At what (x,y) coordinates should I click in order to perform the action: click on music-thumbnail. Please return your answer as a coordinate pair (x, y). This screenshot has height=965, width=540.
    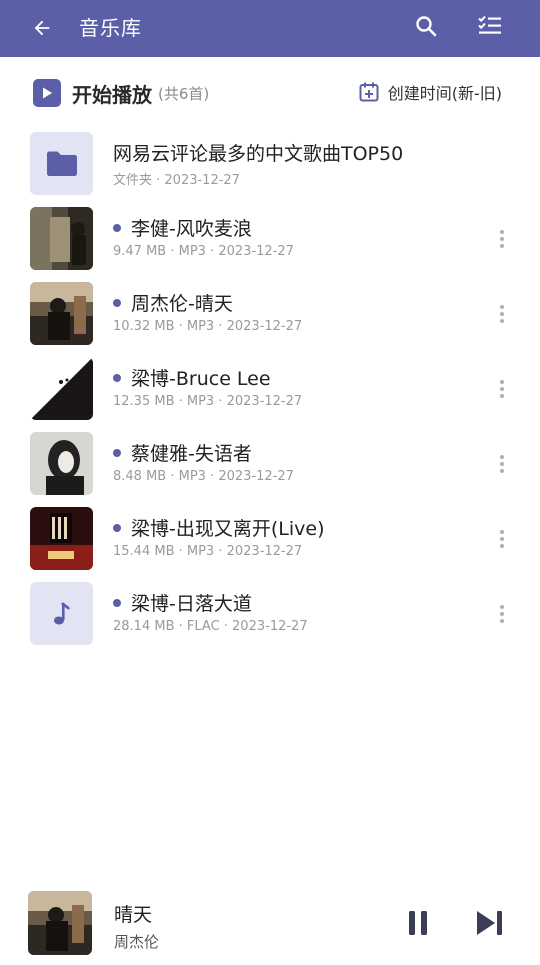
    Looking at the image, I should click on (61, 613).